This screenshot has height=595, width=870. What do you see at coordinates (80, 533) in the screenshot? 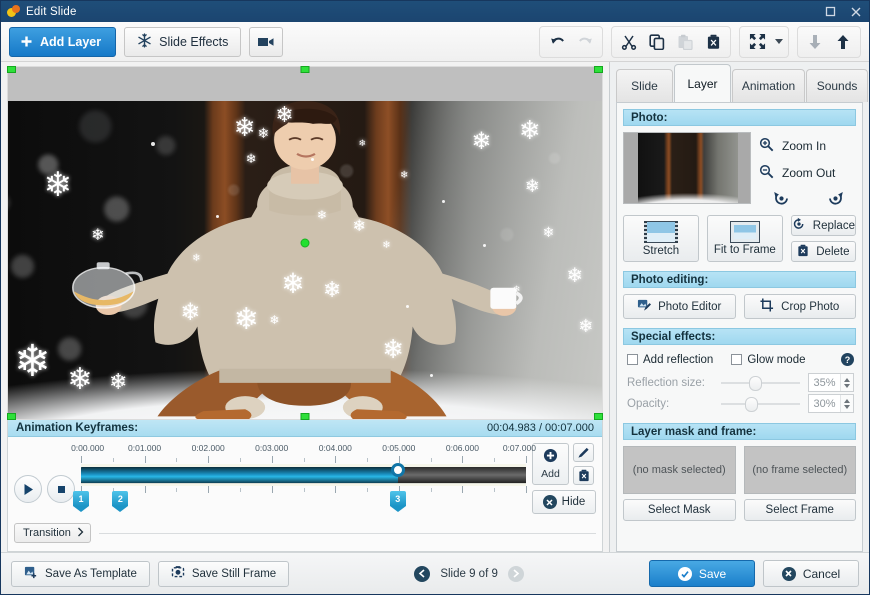
I see `chevron-right-icon` at bounding box center [80, 533].